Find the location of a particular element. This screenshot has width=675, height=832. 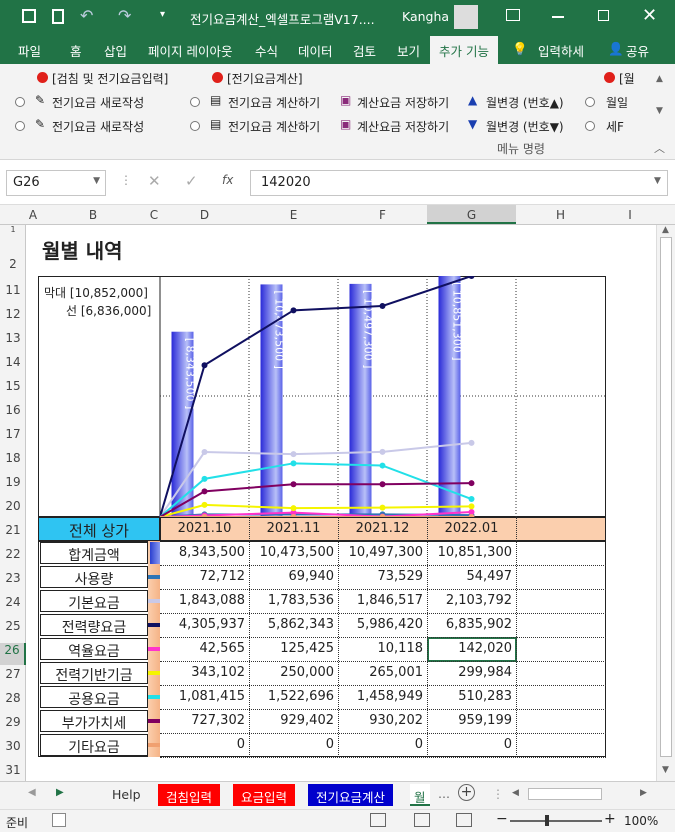

table-cell: 250,000 is located at coordinates (293, 673).